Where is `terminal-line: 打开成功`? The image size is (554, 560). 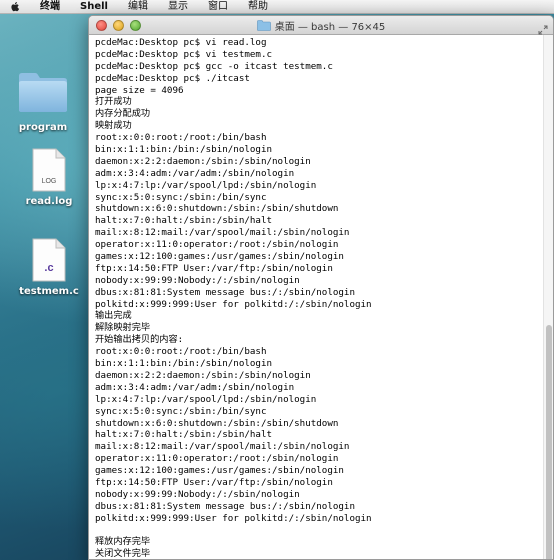
terminal-line: 打开成功 is located at coordinates (113, 102).